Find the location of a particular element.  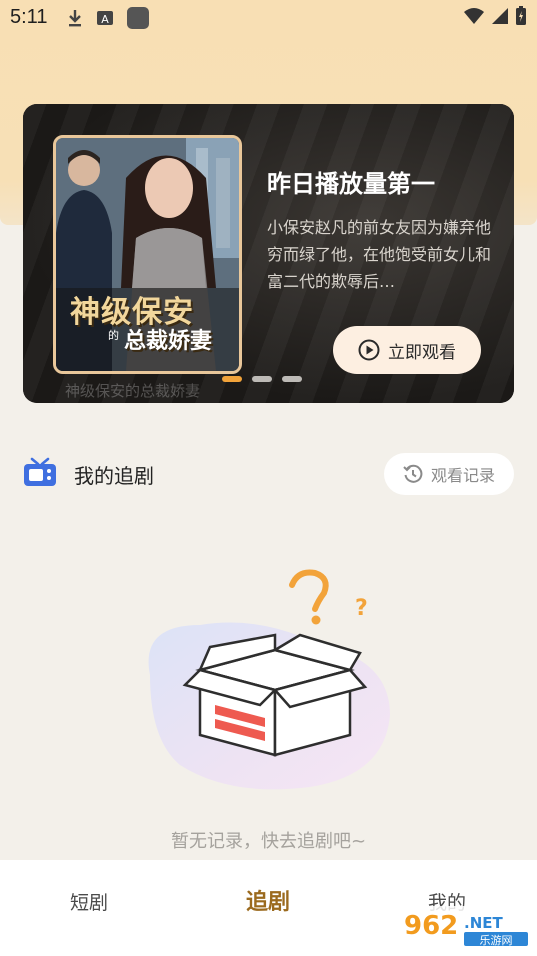

status-system is located at coordinates (495, 16).